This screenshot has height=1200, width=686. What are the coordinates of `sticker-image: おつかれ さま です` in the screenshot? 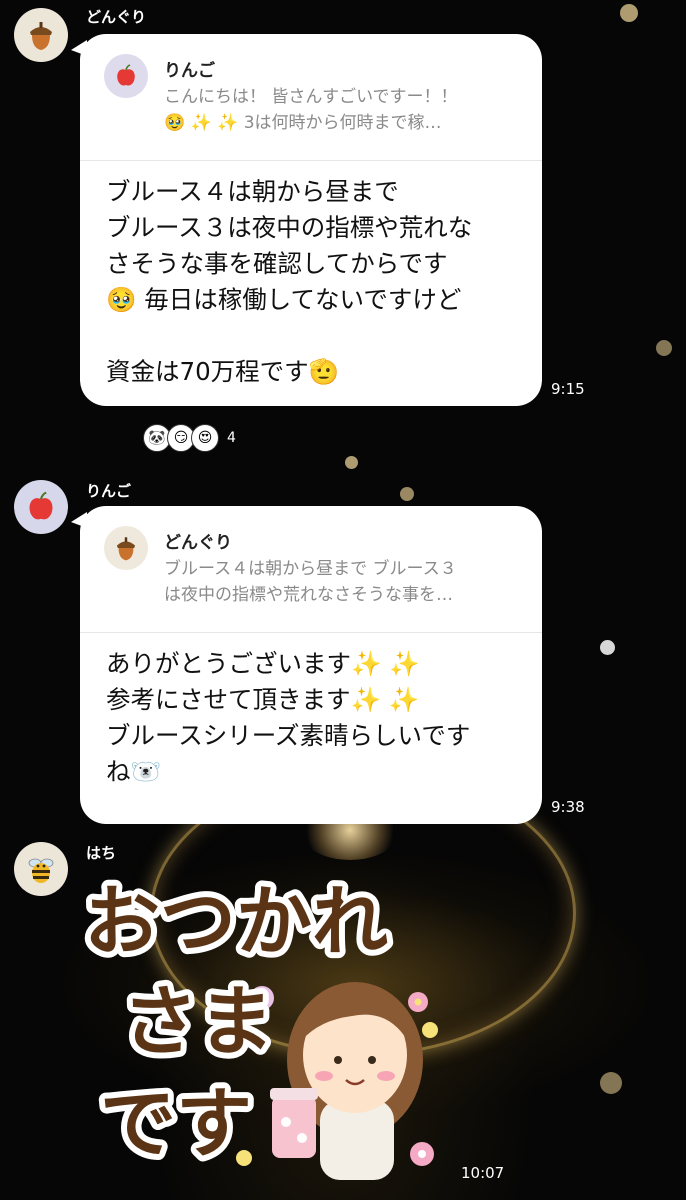 It's located at (258, 1025).